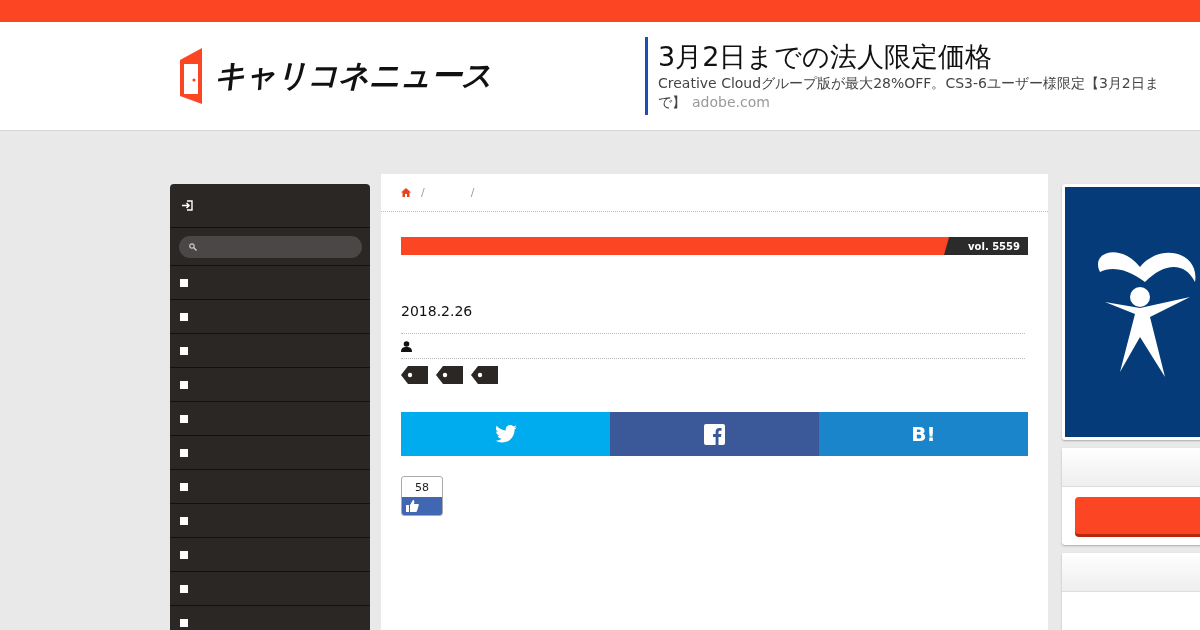  Describe the element at coordinates (406, 346) in the screenshot. I see `user-icon` at that location.